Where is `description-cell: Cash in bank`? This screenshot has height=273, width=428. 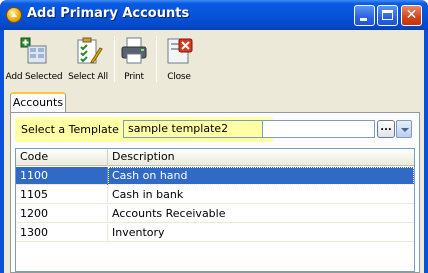
description-cell: Cash in bank is located at coordinates (148, 194).